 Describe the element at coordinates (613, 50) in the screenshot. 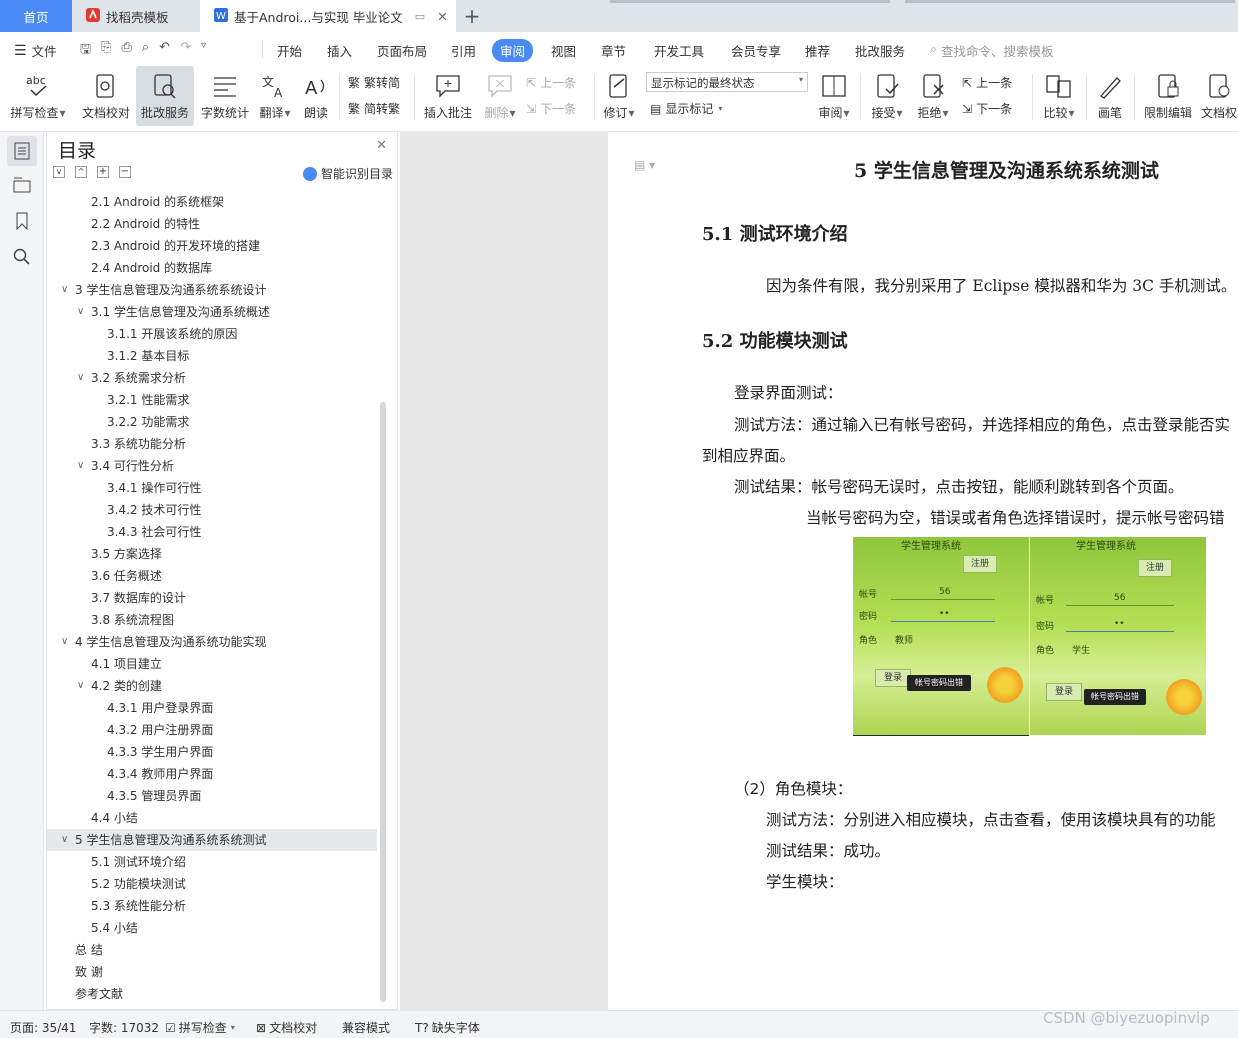

I see `menu-chapter: 章节` at that location.